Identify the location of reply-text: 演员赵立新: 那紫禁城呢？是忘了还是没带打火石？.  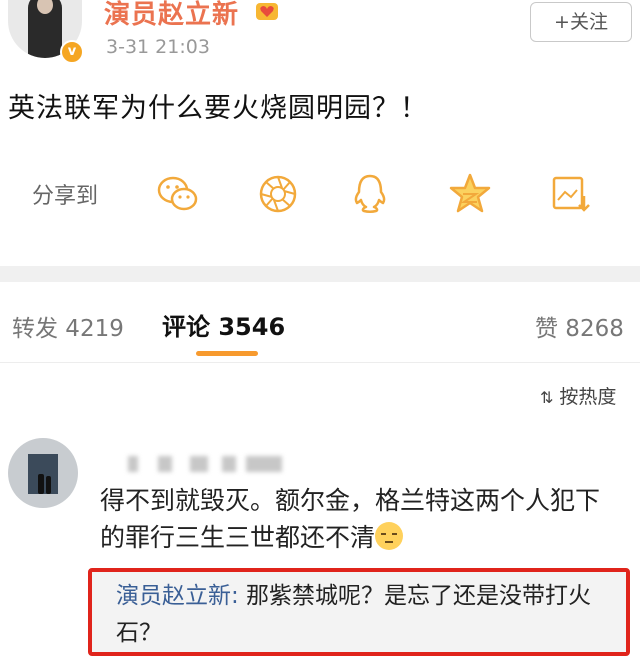
(370, 615).